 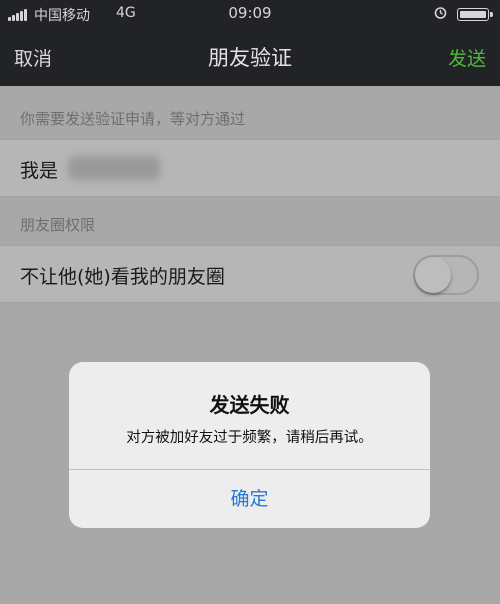 I want to click on status-time: 09:09, so click(x=250, y=13).